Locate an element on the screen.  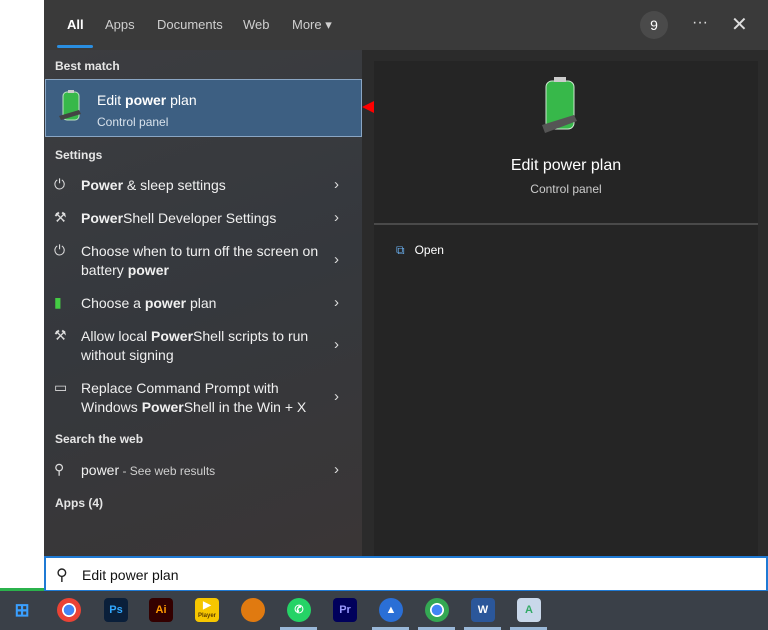
player-icon: ▶ Player is located at coordinates (207, 610).